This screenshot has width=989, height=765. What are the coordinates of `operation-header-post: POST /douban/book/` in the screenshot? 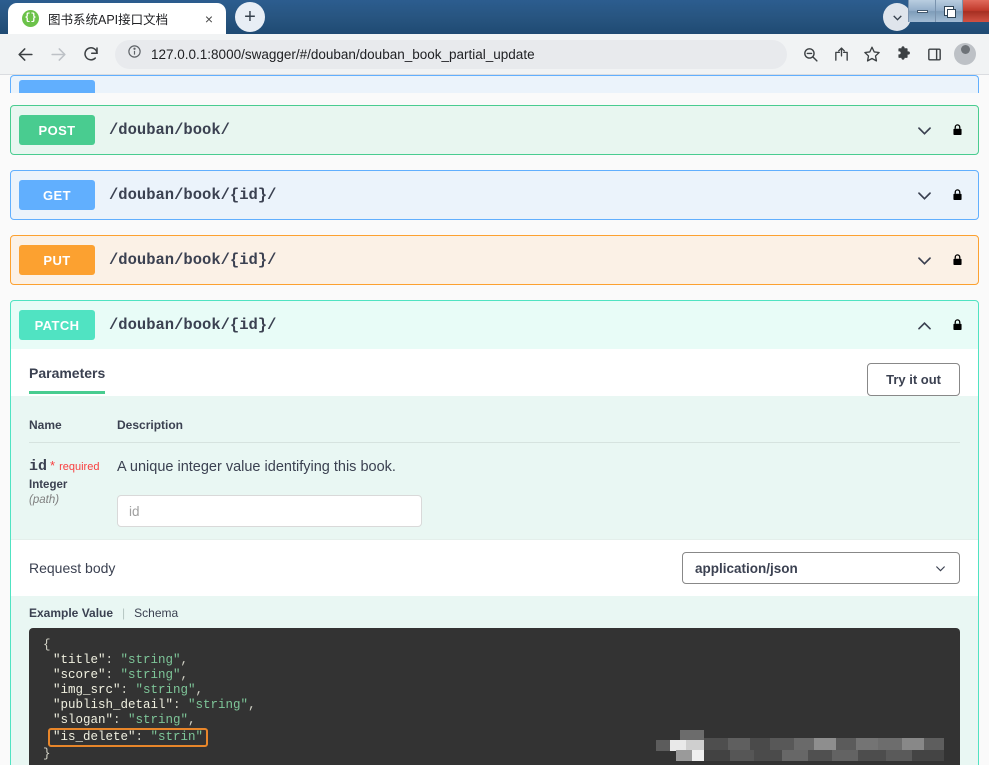 It's located at (494, 130).